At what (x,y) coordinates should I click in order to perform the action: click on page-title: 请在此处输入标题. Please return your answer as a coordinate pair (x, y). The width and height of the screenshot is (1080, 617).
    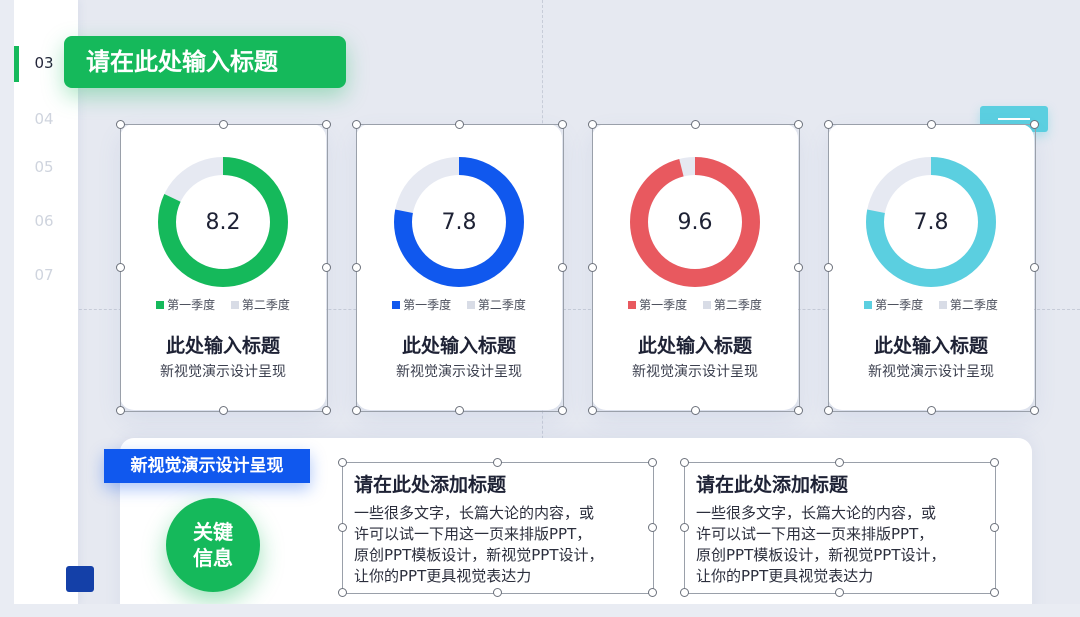
    Looking at the image, I should click on (205, 62).